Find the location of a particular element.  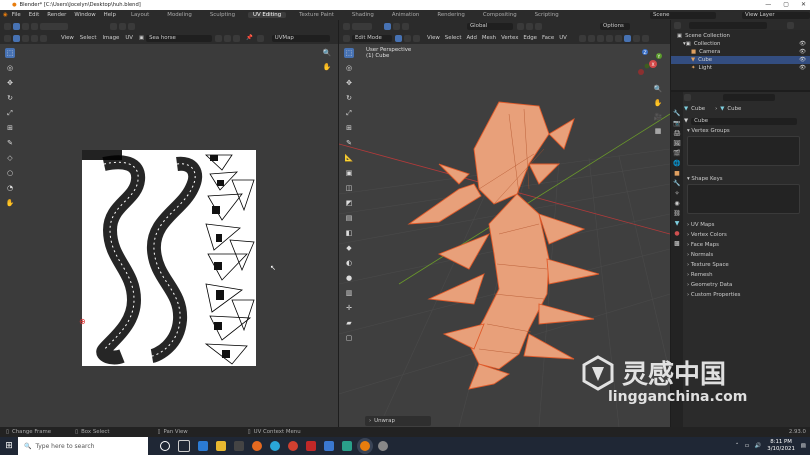

options-dropdown: Options is located at coordinates (615, 26).